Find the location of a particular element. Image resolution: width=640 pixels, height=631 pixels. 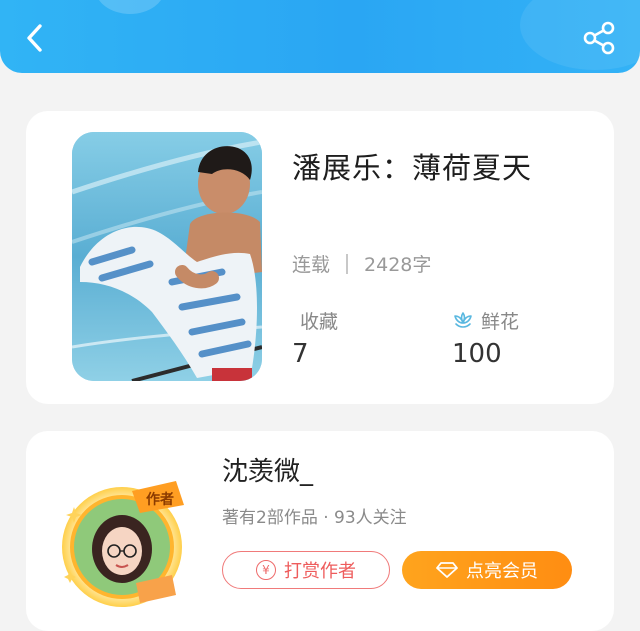

book-cover-image is located at coordinates (167, 256).